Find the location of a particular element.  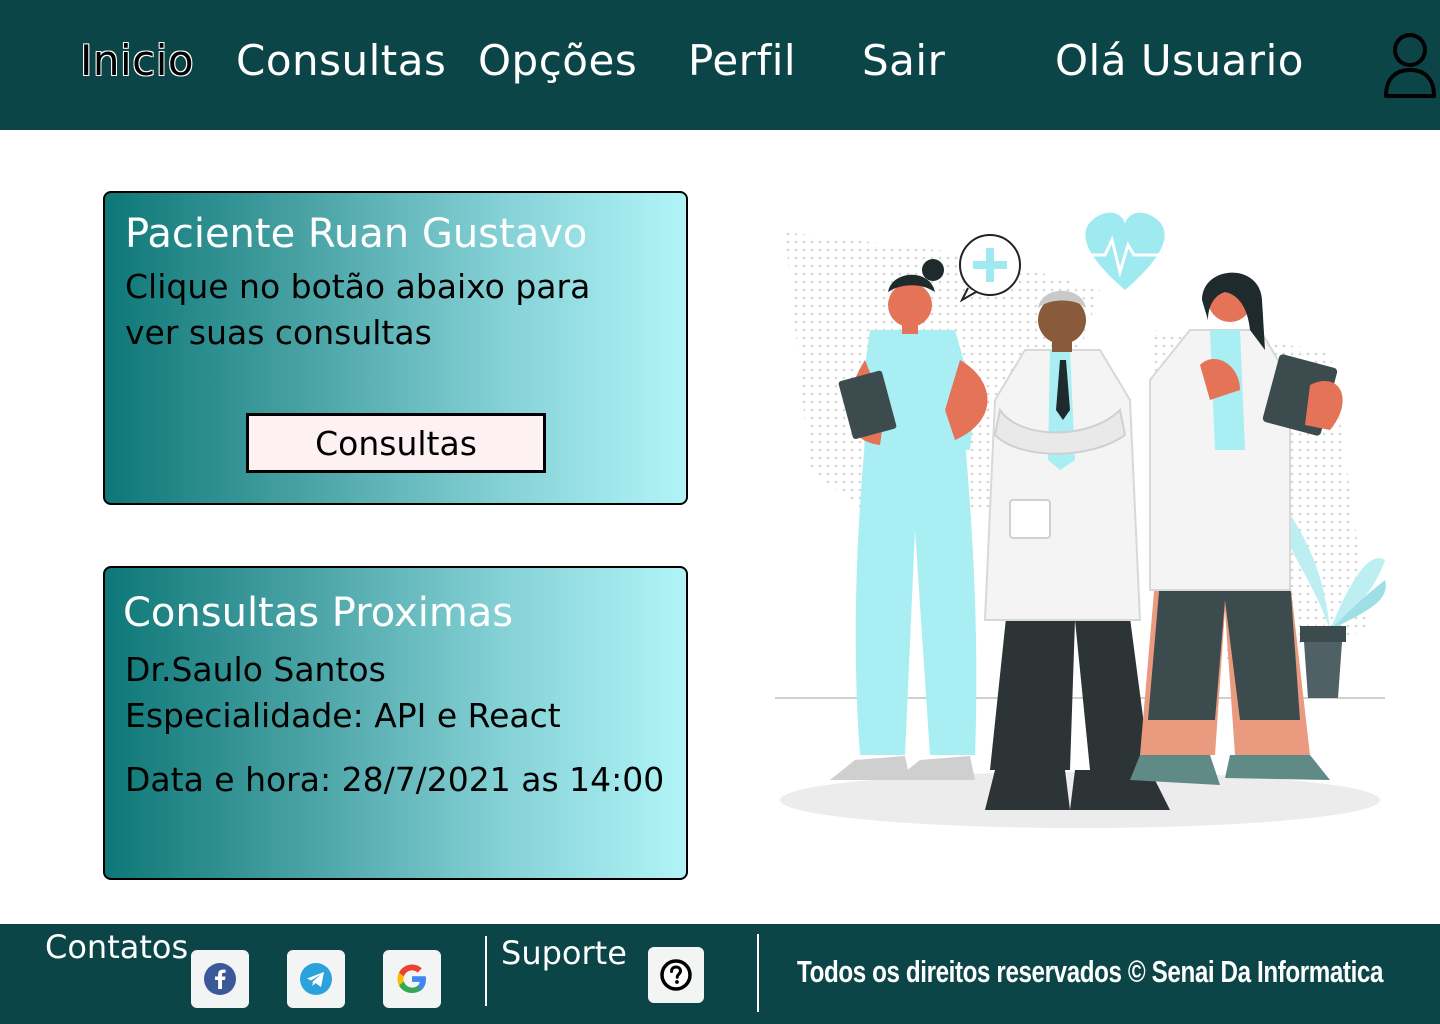

help-icon is located at coordinates (676, 975).